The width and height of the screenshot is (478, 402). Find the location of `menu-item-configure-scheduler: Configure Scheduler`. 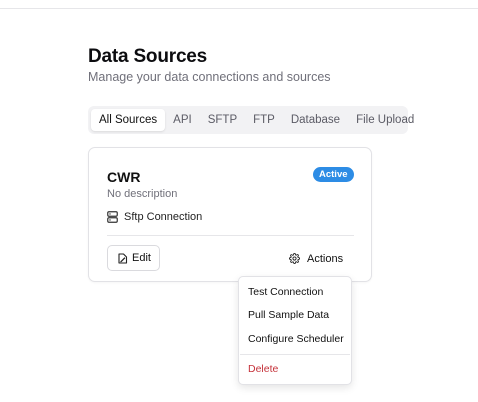

menu-item-configure-scheduler: Configure Scheduler is located at coordinates (296, 339).